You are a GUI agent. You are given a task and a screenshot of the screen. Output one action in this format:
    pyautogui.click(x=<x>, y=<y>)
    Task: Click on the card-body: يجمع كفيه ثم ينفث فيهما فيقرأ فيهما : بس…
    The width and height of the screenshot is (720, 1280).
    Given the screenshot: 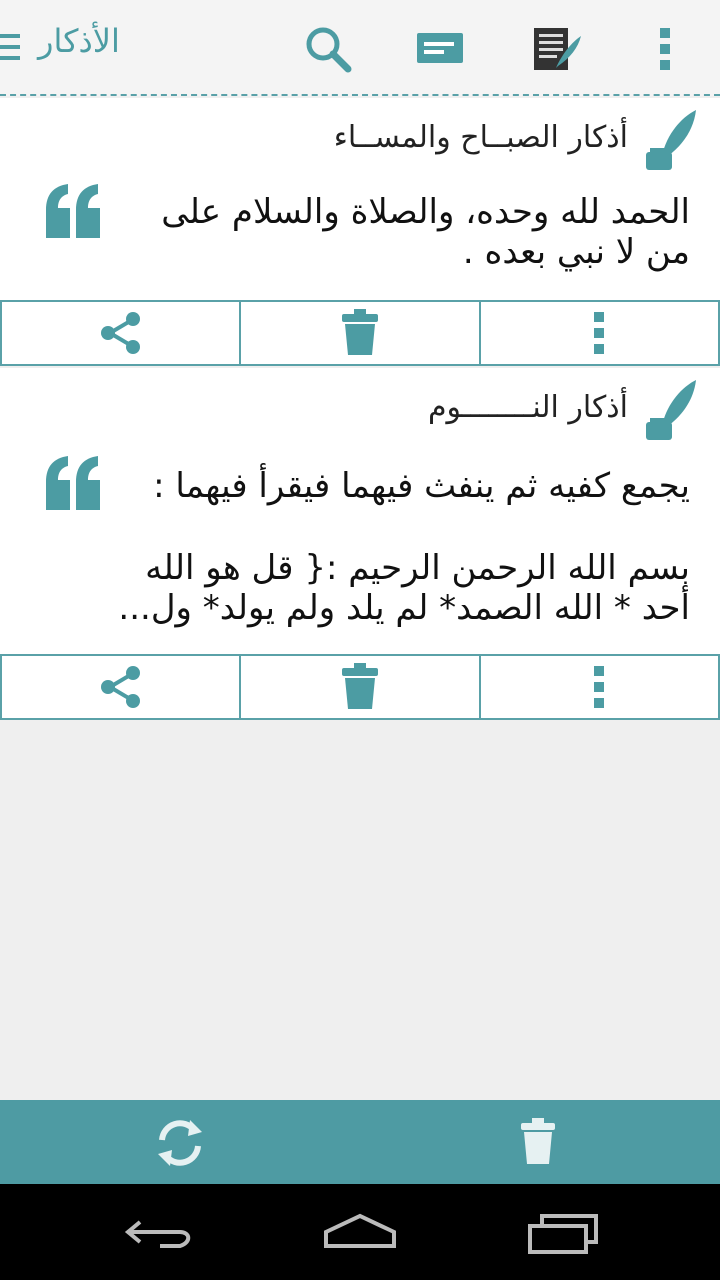 What is the action you would take?
    pyautogui.click(x=400, y=547)
    